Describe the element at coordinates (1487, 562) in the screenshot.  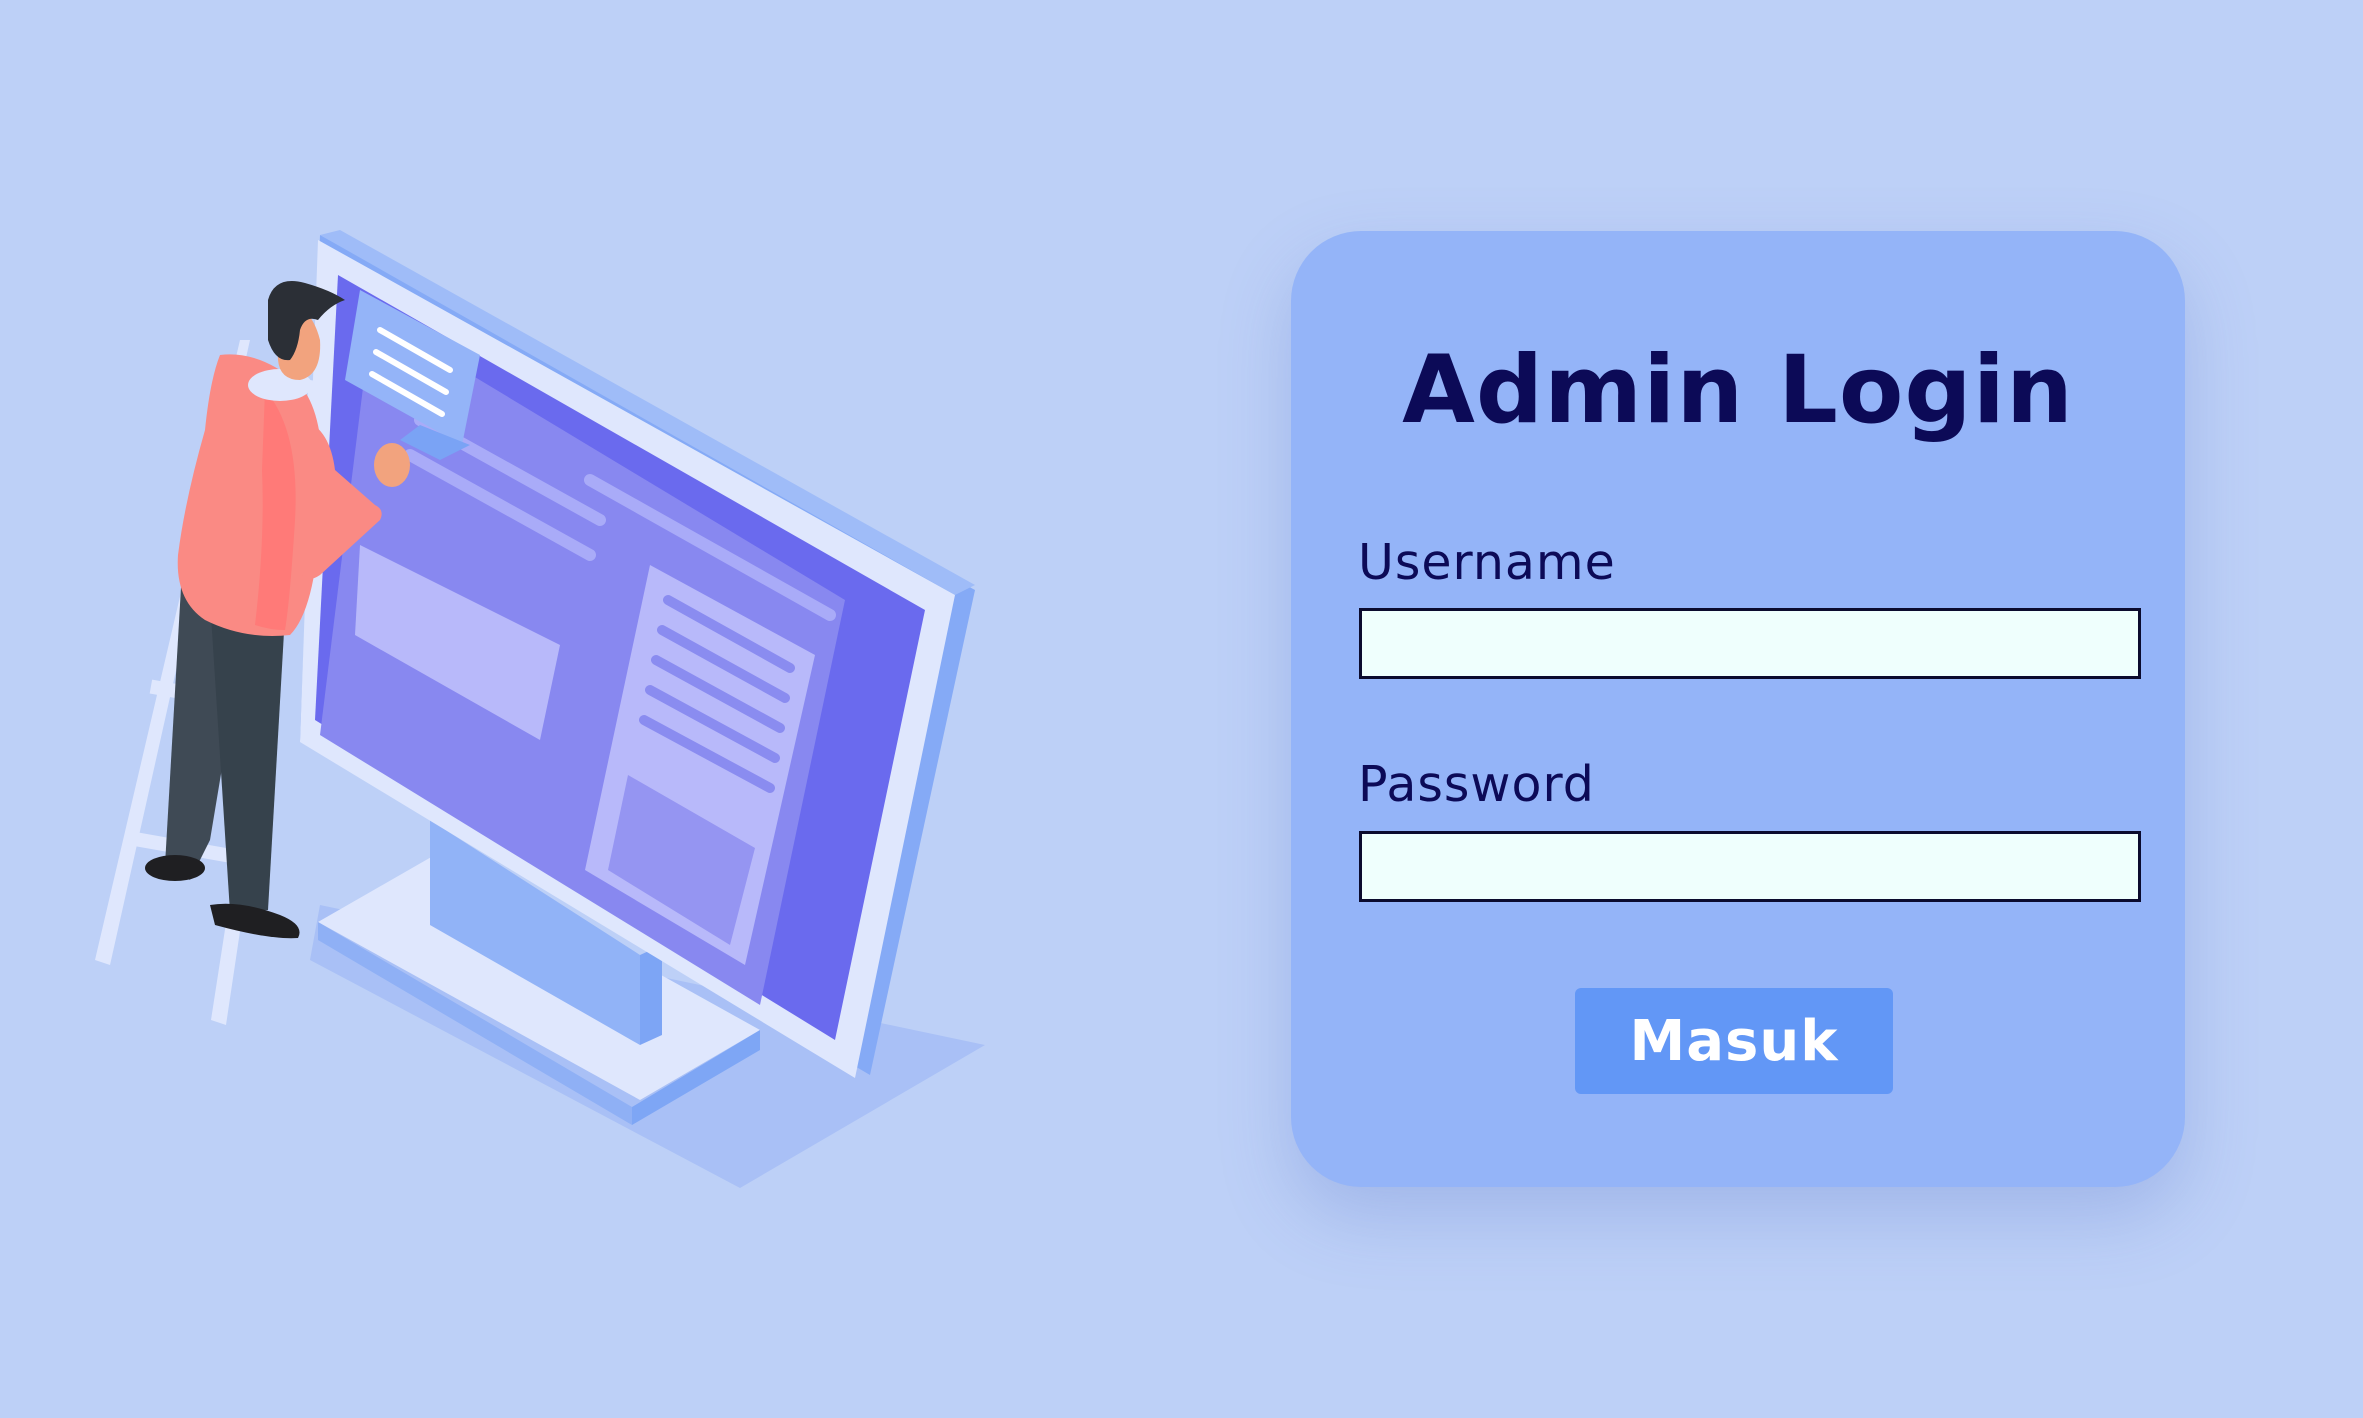
I see `username-label: Username` at that location.